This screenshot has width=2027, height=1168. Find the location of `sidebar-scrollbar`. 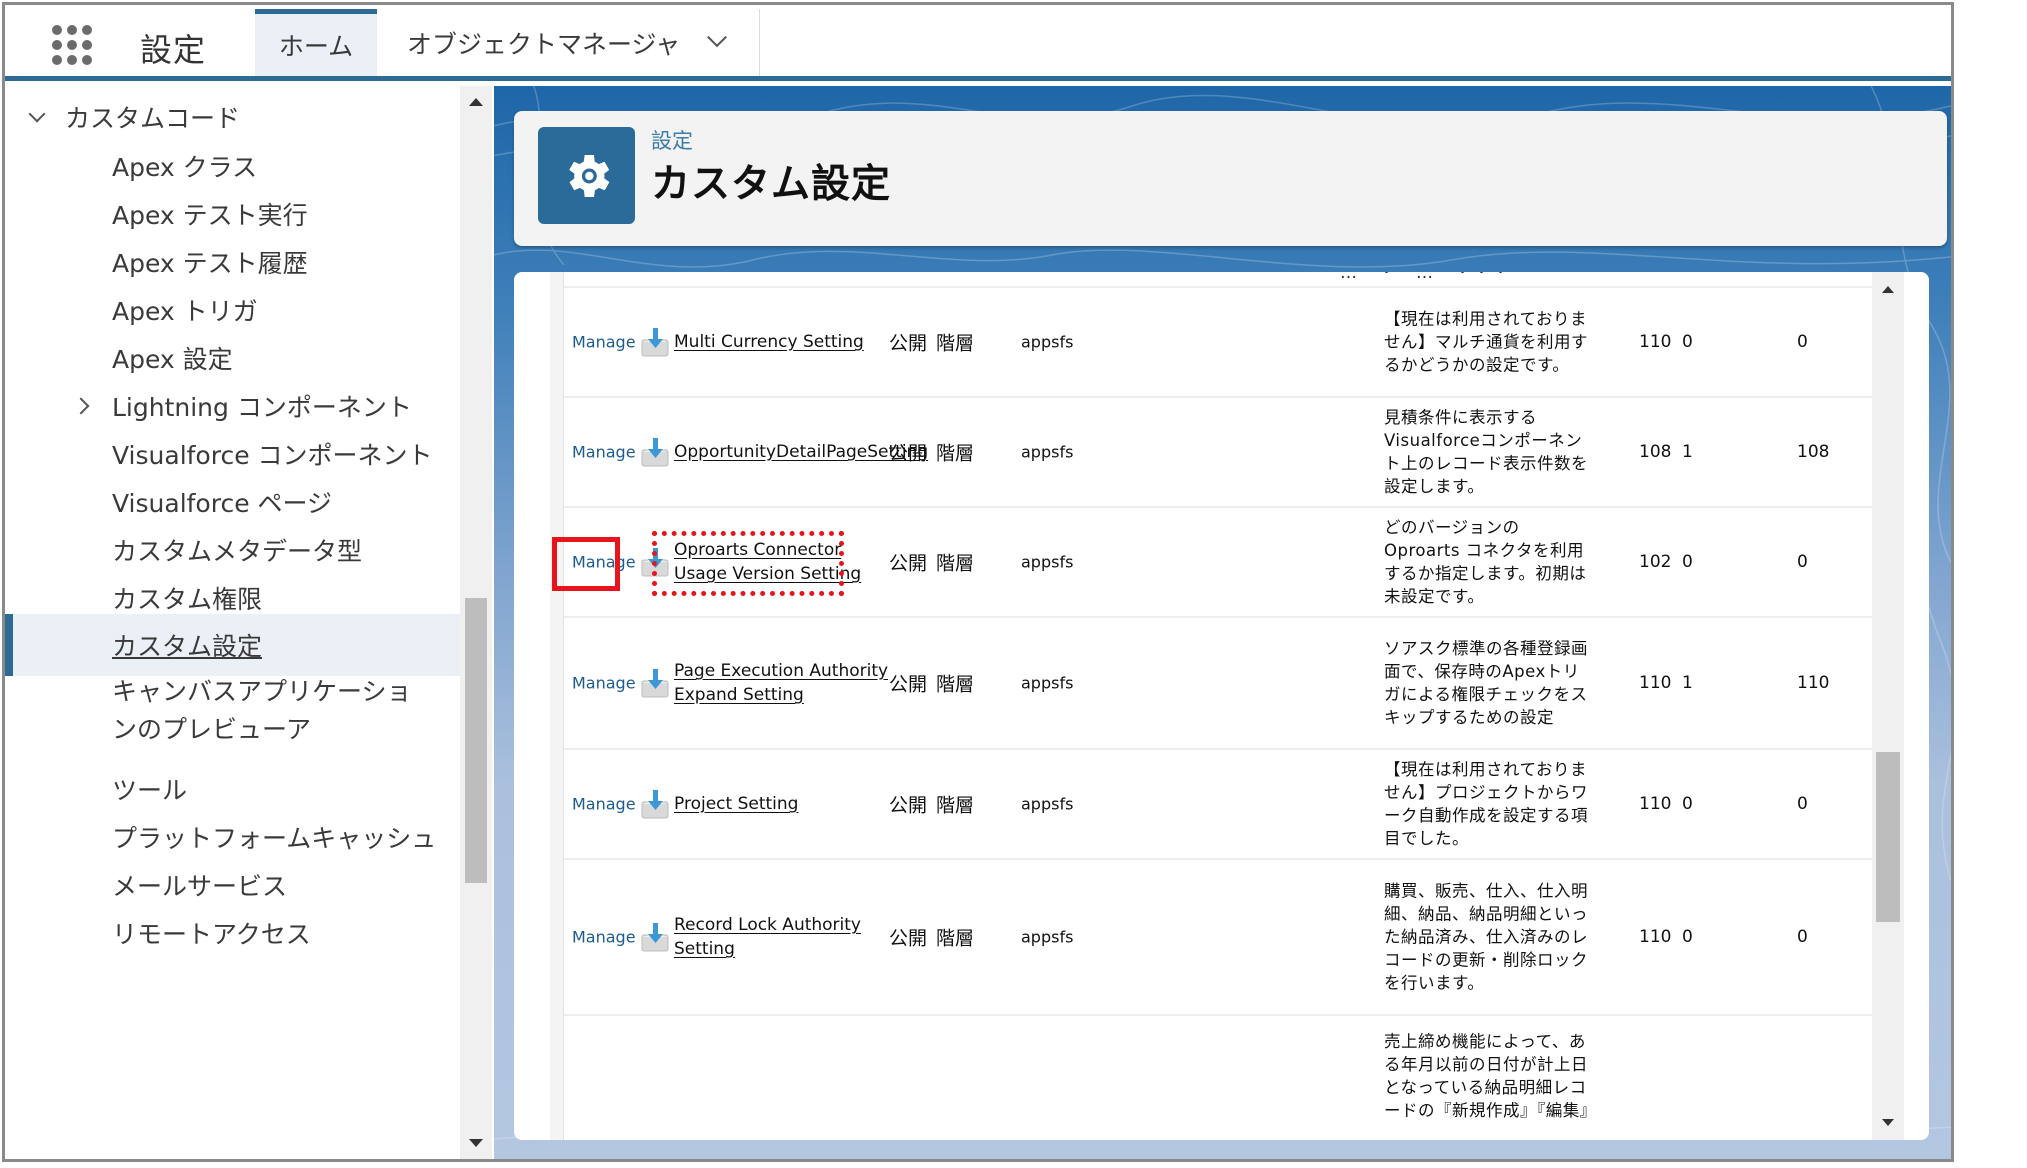

sidebar-scrollbar is located at coordinates (476, 622).